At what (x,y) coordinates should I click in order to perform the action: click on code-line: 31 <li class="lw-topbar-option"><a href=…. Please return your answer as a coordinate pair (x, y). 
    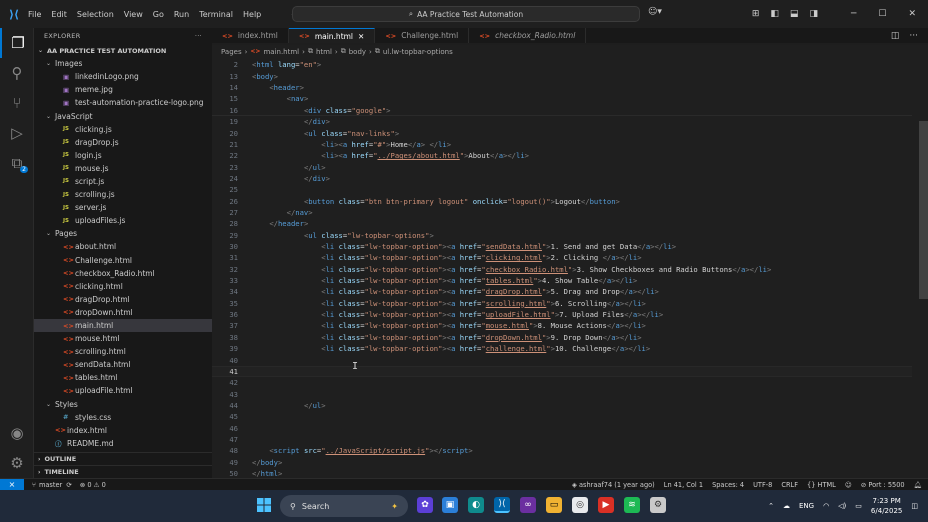
    Looking at the image, I should click on (562, 257).